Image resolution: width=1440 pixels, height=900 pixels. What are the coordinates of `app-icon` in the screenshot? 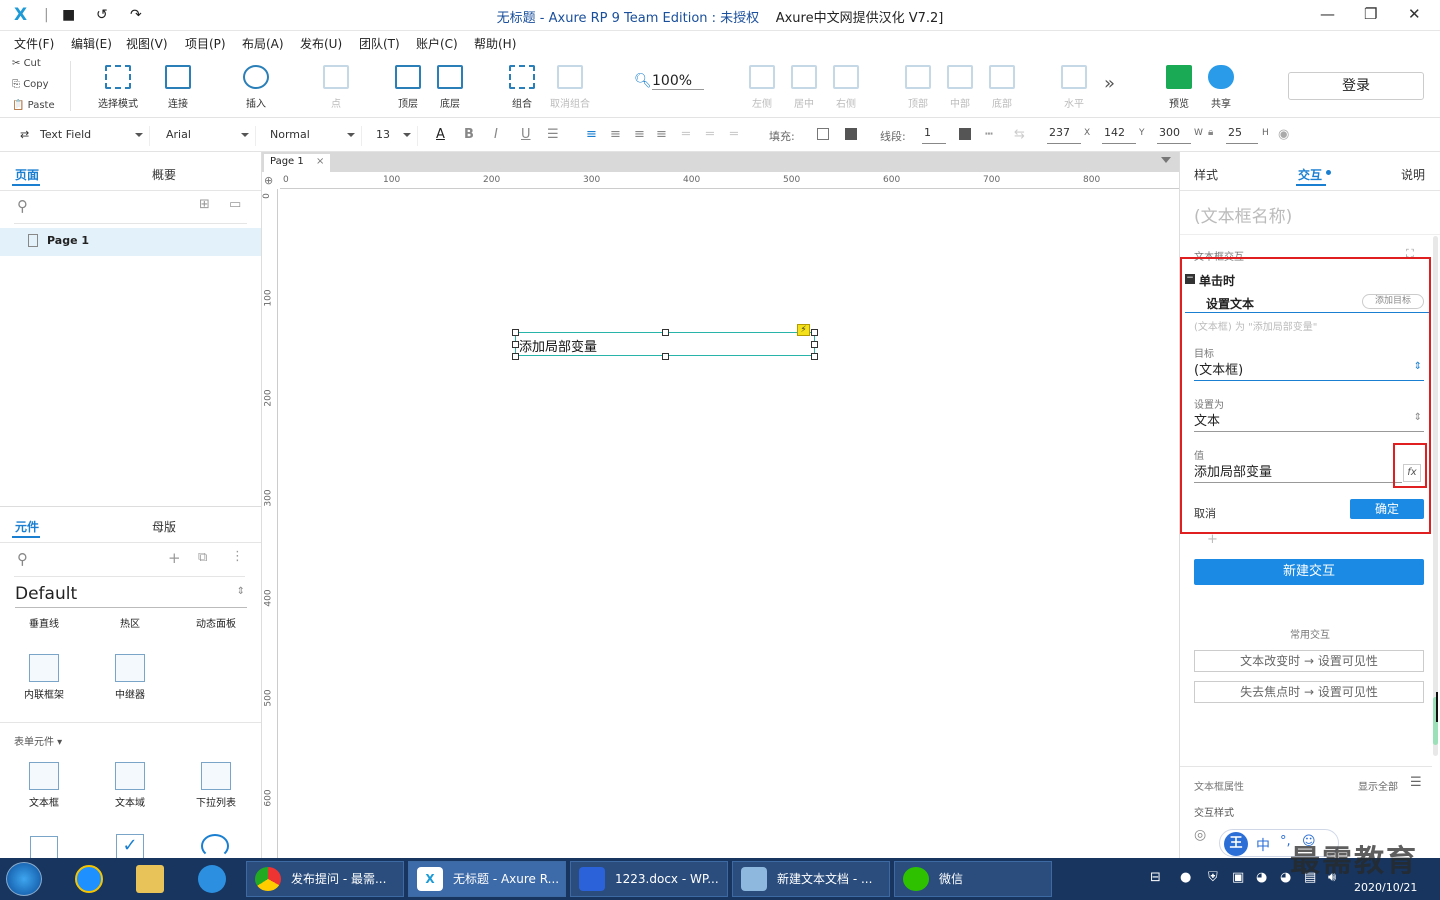 It's located at (212, 879).